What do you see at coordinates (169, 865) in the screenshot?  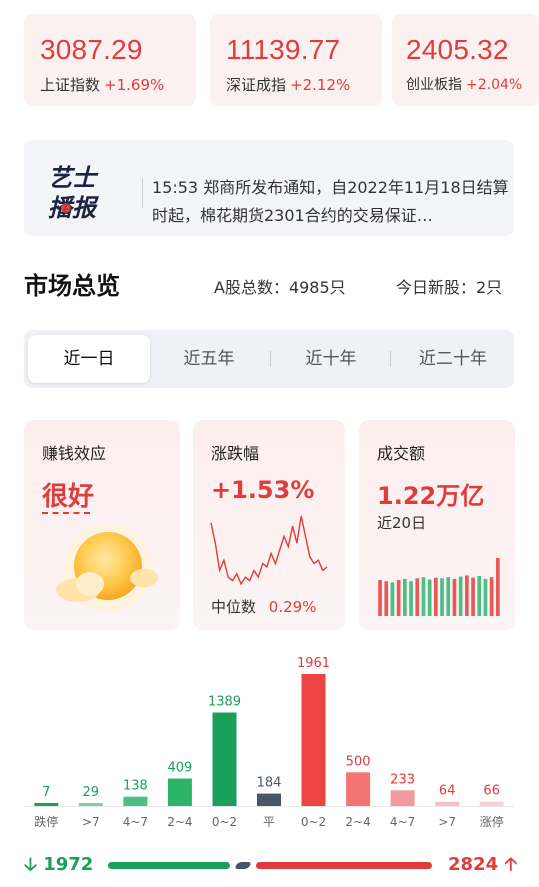 I see `decliners-bar` at bounding box center [169, 865].